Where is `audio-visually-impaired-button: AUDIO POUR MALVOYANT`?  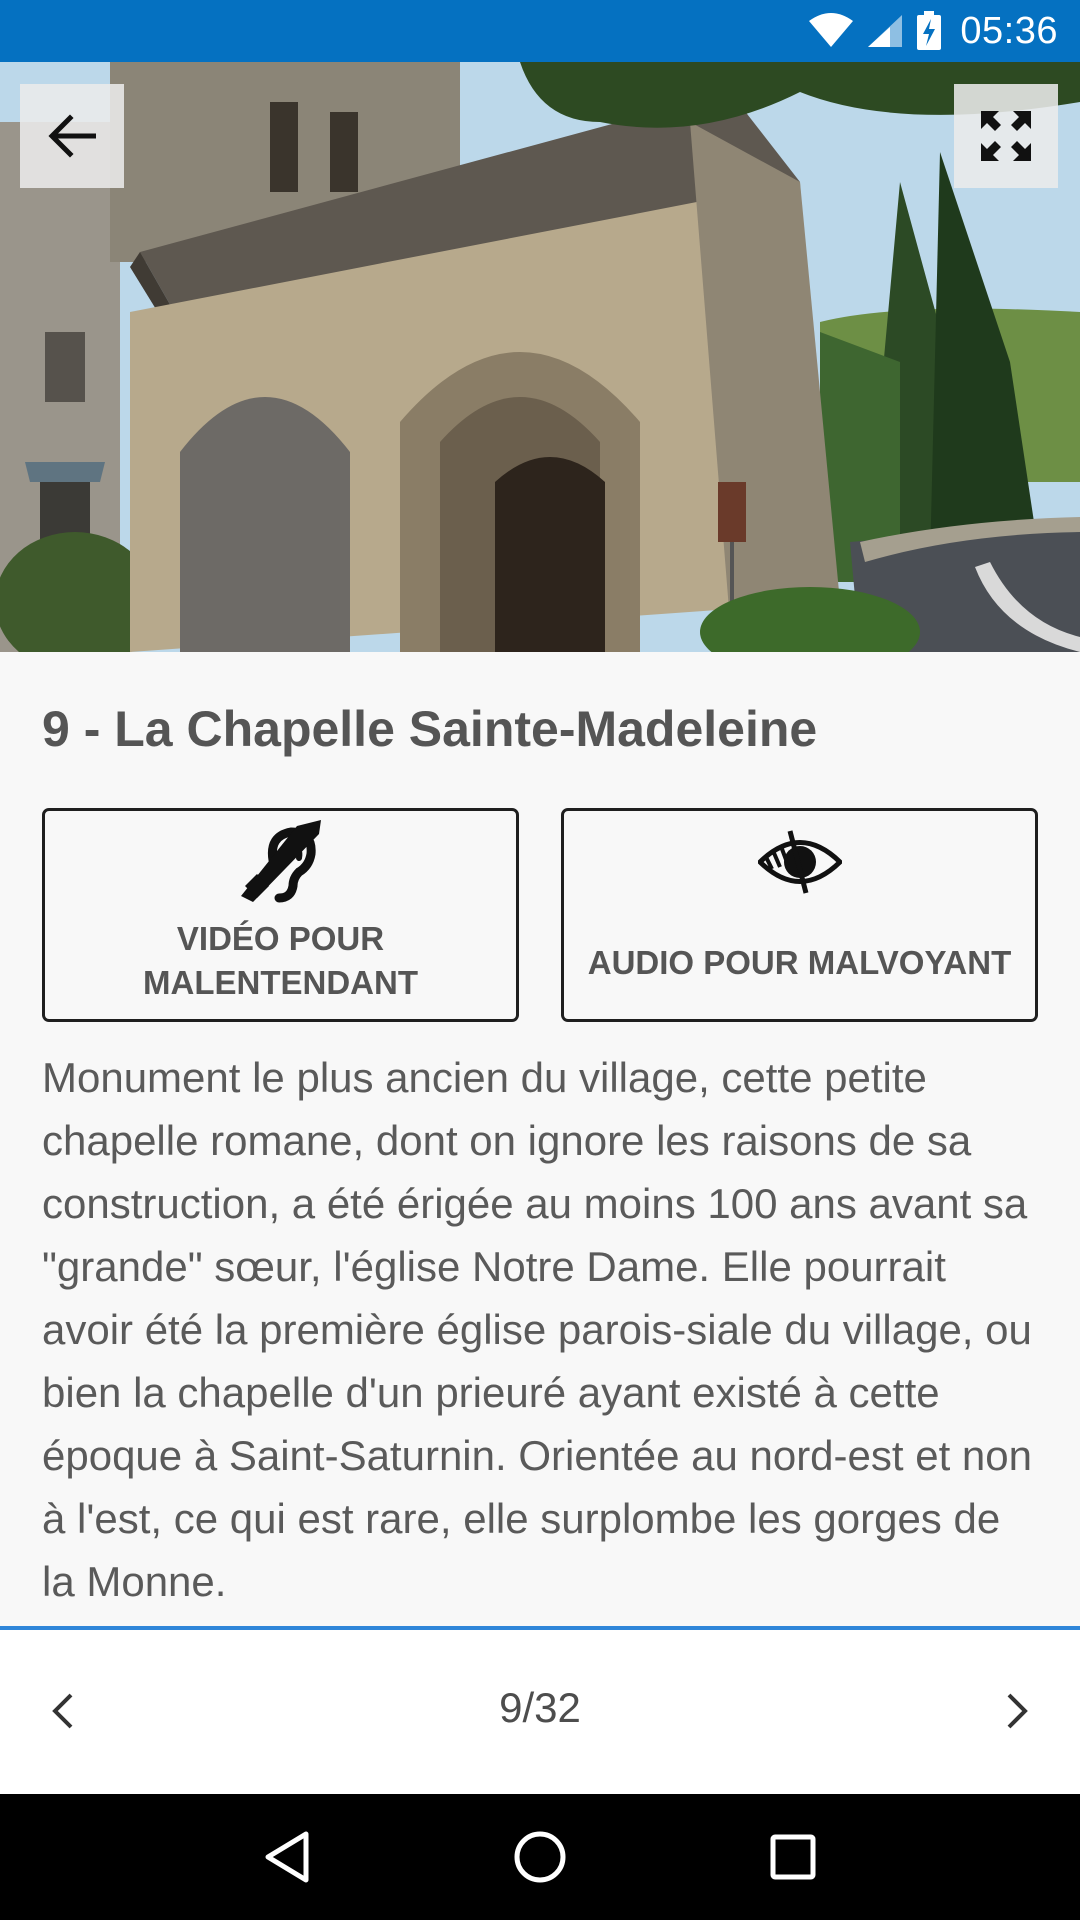
audio-visually-impaired-button: AUDIO POUR MALVOYANT is located at coordinates (799, 915).